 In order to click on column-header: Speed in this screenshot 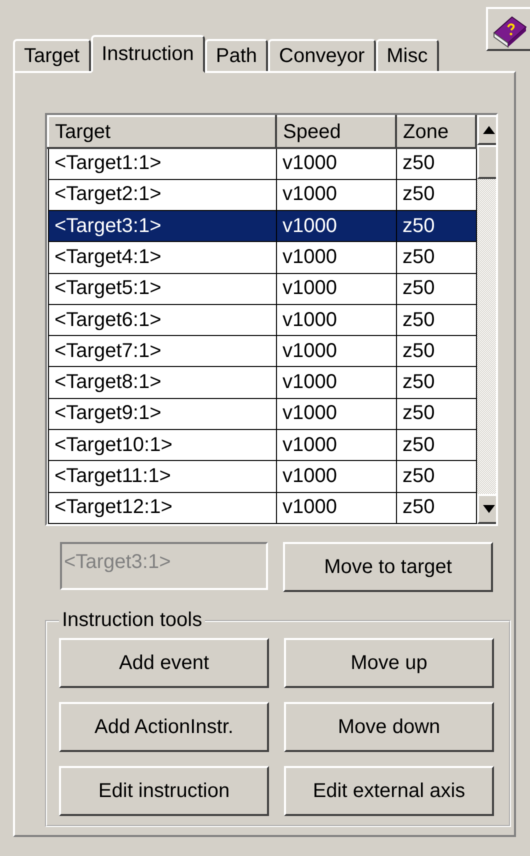, I will do `click(336, 132)`.